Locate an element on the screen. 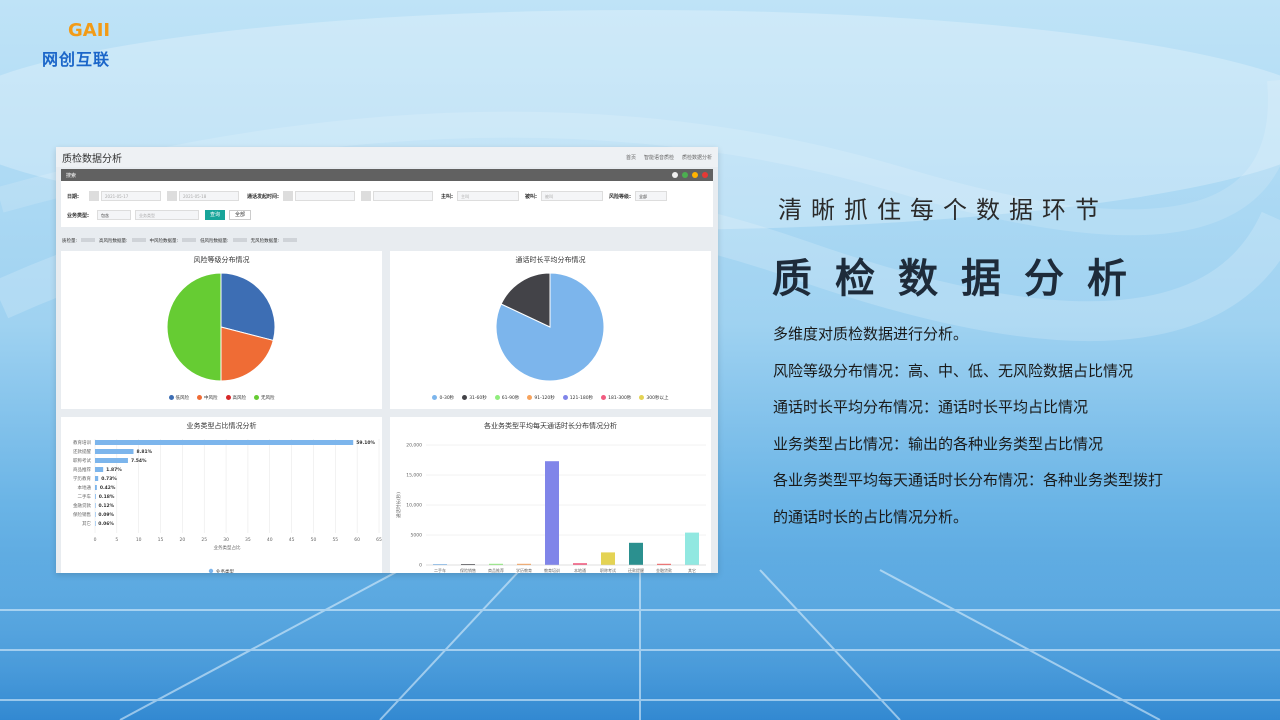 This screenshot has height=720, width=1280. tick-label: 35 is located at coordinates (248, 540).